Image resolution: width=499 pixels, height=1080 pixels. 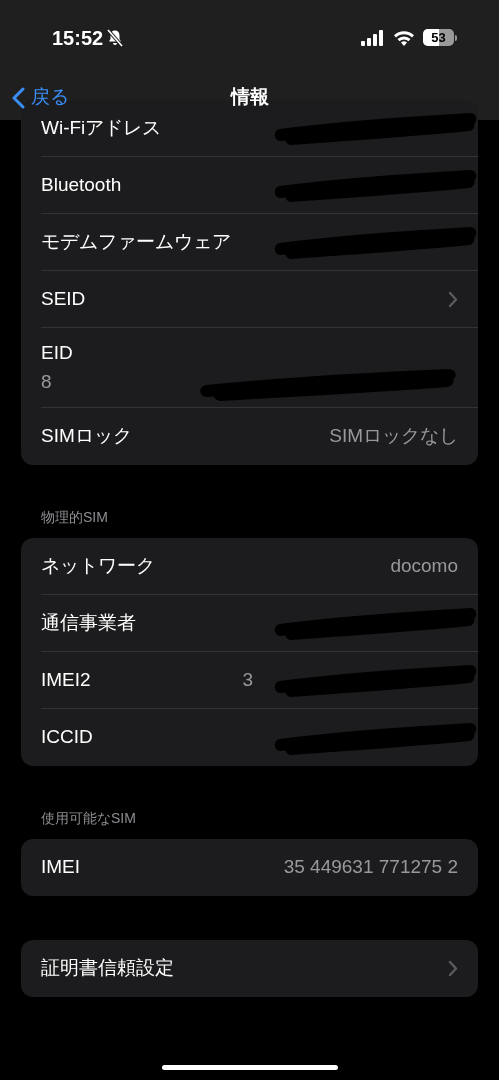 What do you see at coordinates (101, 127) in the screenshot?
I see `row-label: Wi-Fiアドレス` at bounding box center [101, 127].